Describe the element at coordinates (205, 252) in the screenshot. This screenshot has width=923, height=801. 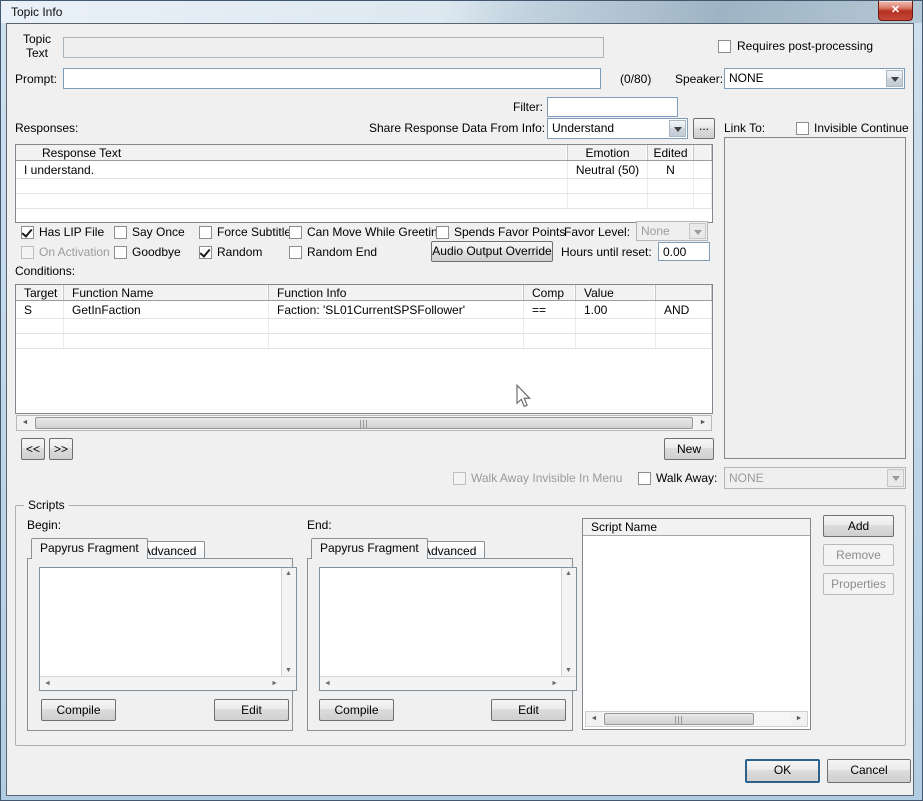
I see `random-checkbox` at that location.